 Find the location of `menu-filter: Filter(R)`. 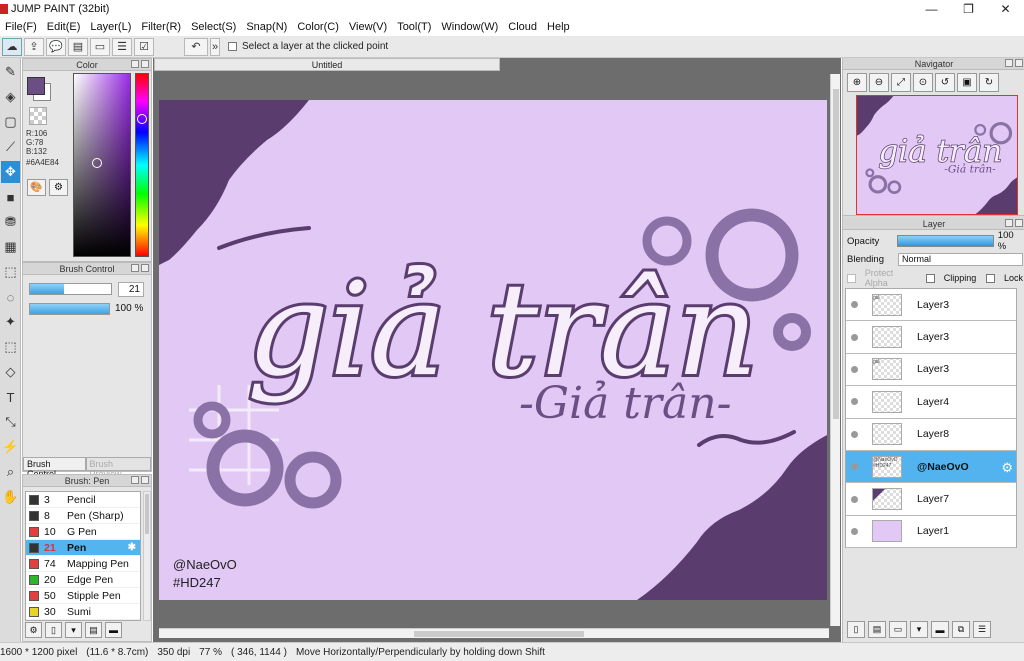

menu-filter: Filter(R) is located at coordinates (161, 27).